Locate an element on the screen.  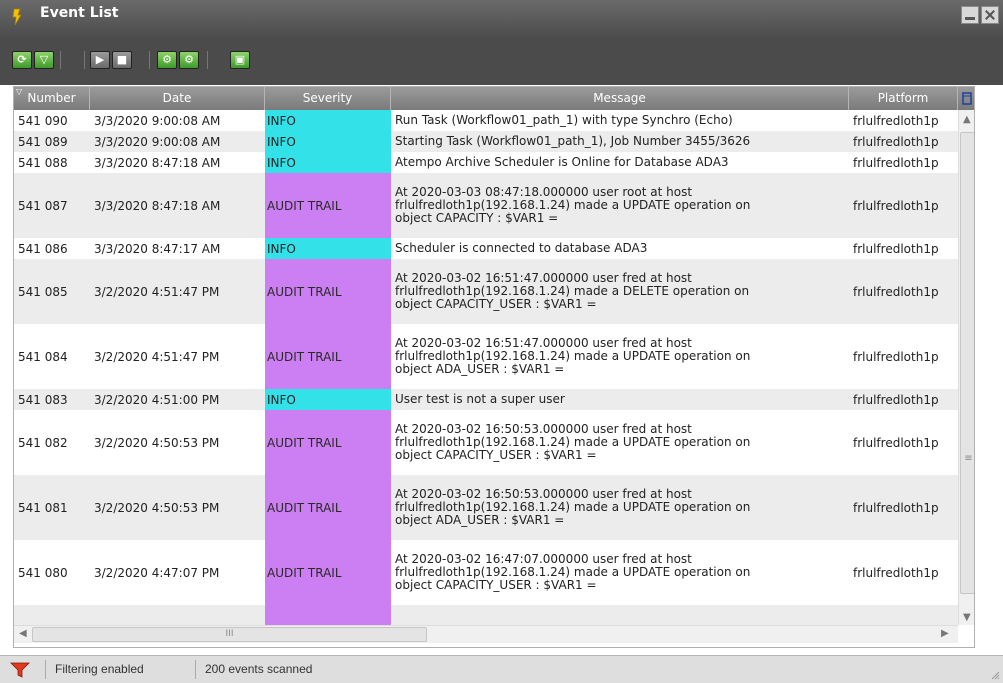
cell-number: 541 079 is located at coordinates (52, 615).